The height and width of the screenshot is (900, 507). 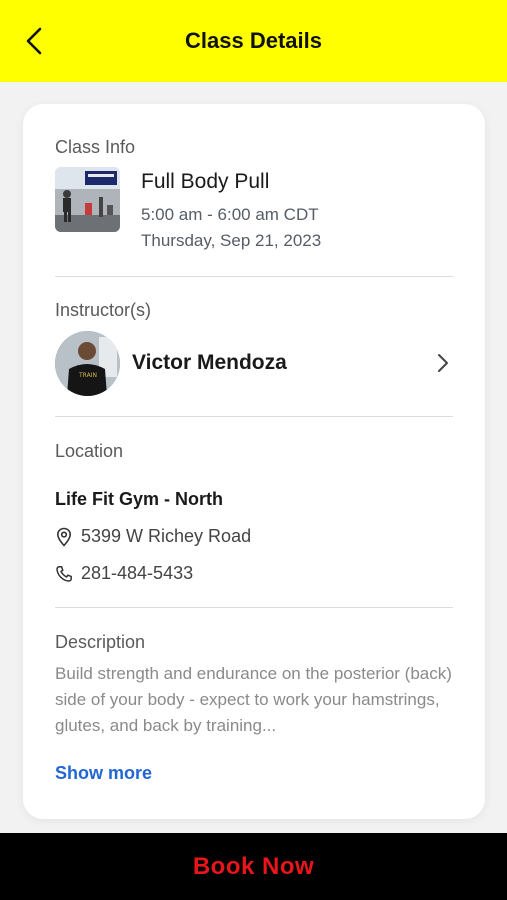 I want to click on description-label: Description, so click(x=100, y=642).